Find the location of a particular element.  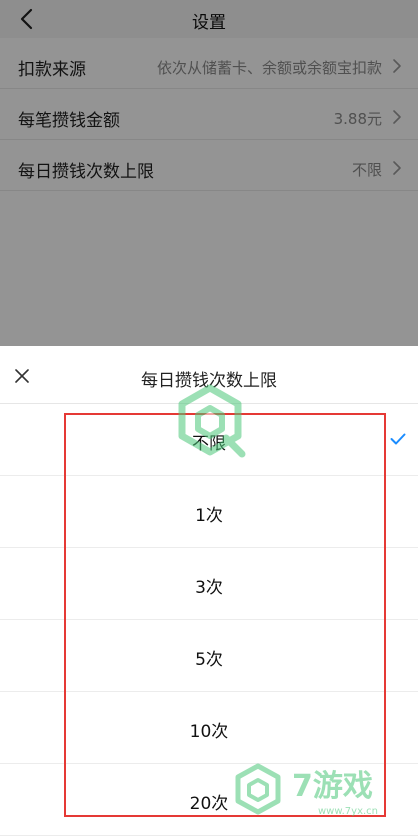

option-label: 不限 is located at coordinates (209, 444).